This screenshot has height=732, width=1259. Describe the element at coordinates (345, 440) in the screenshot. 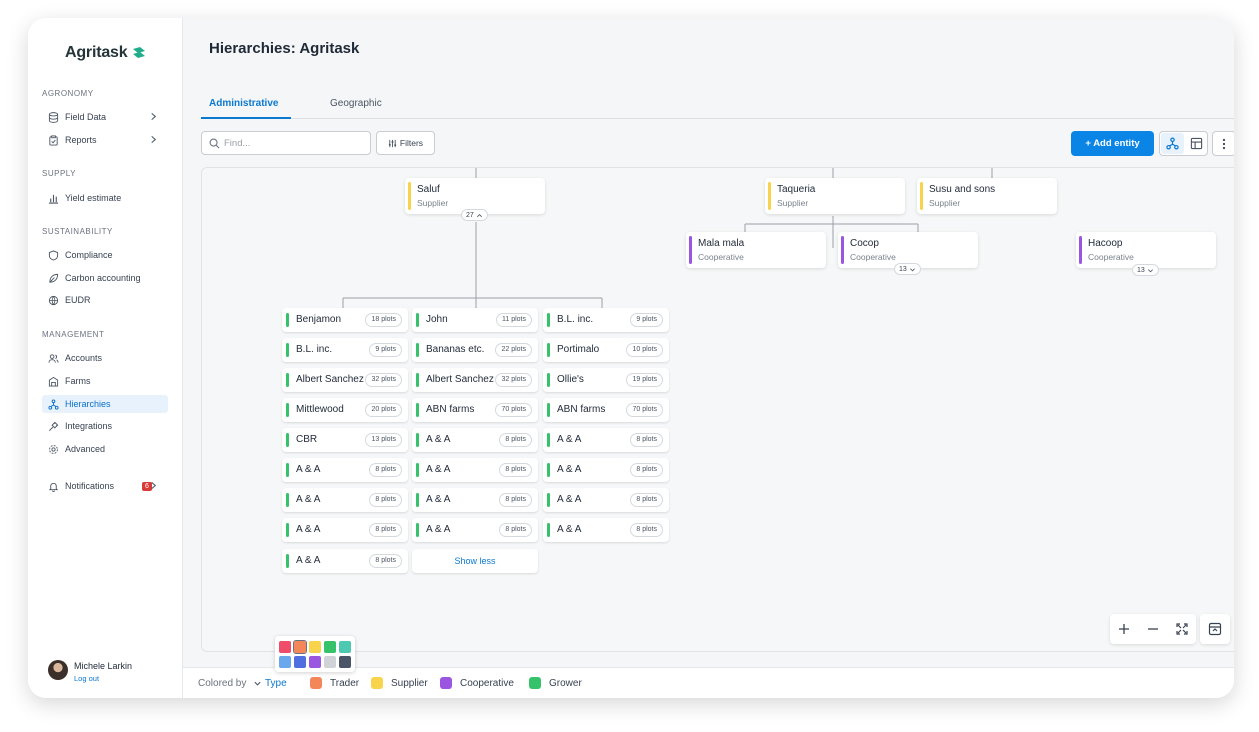

I see `grower-card: CBR 13 plots` at that location.